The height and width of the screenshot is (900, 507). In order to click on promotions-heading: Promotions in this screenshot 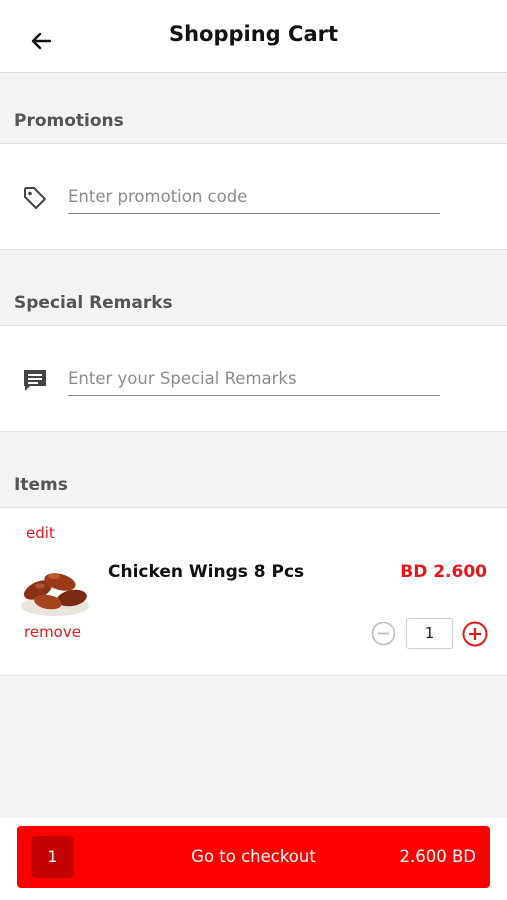, I will do `click(69, 121)`.